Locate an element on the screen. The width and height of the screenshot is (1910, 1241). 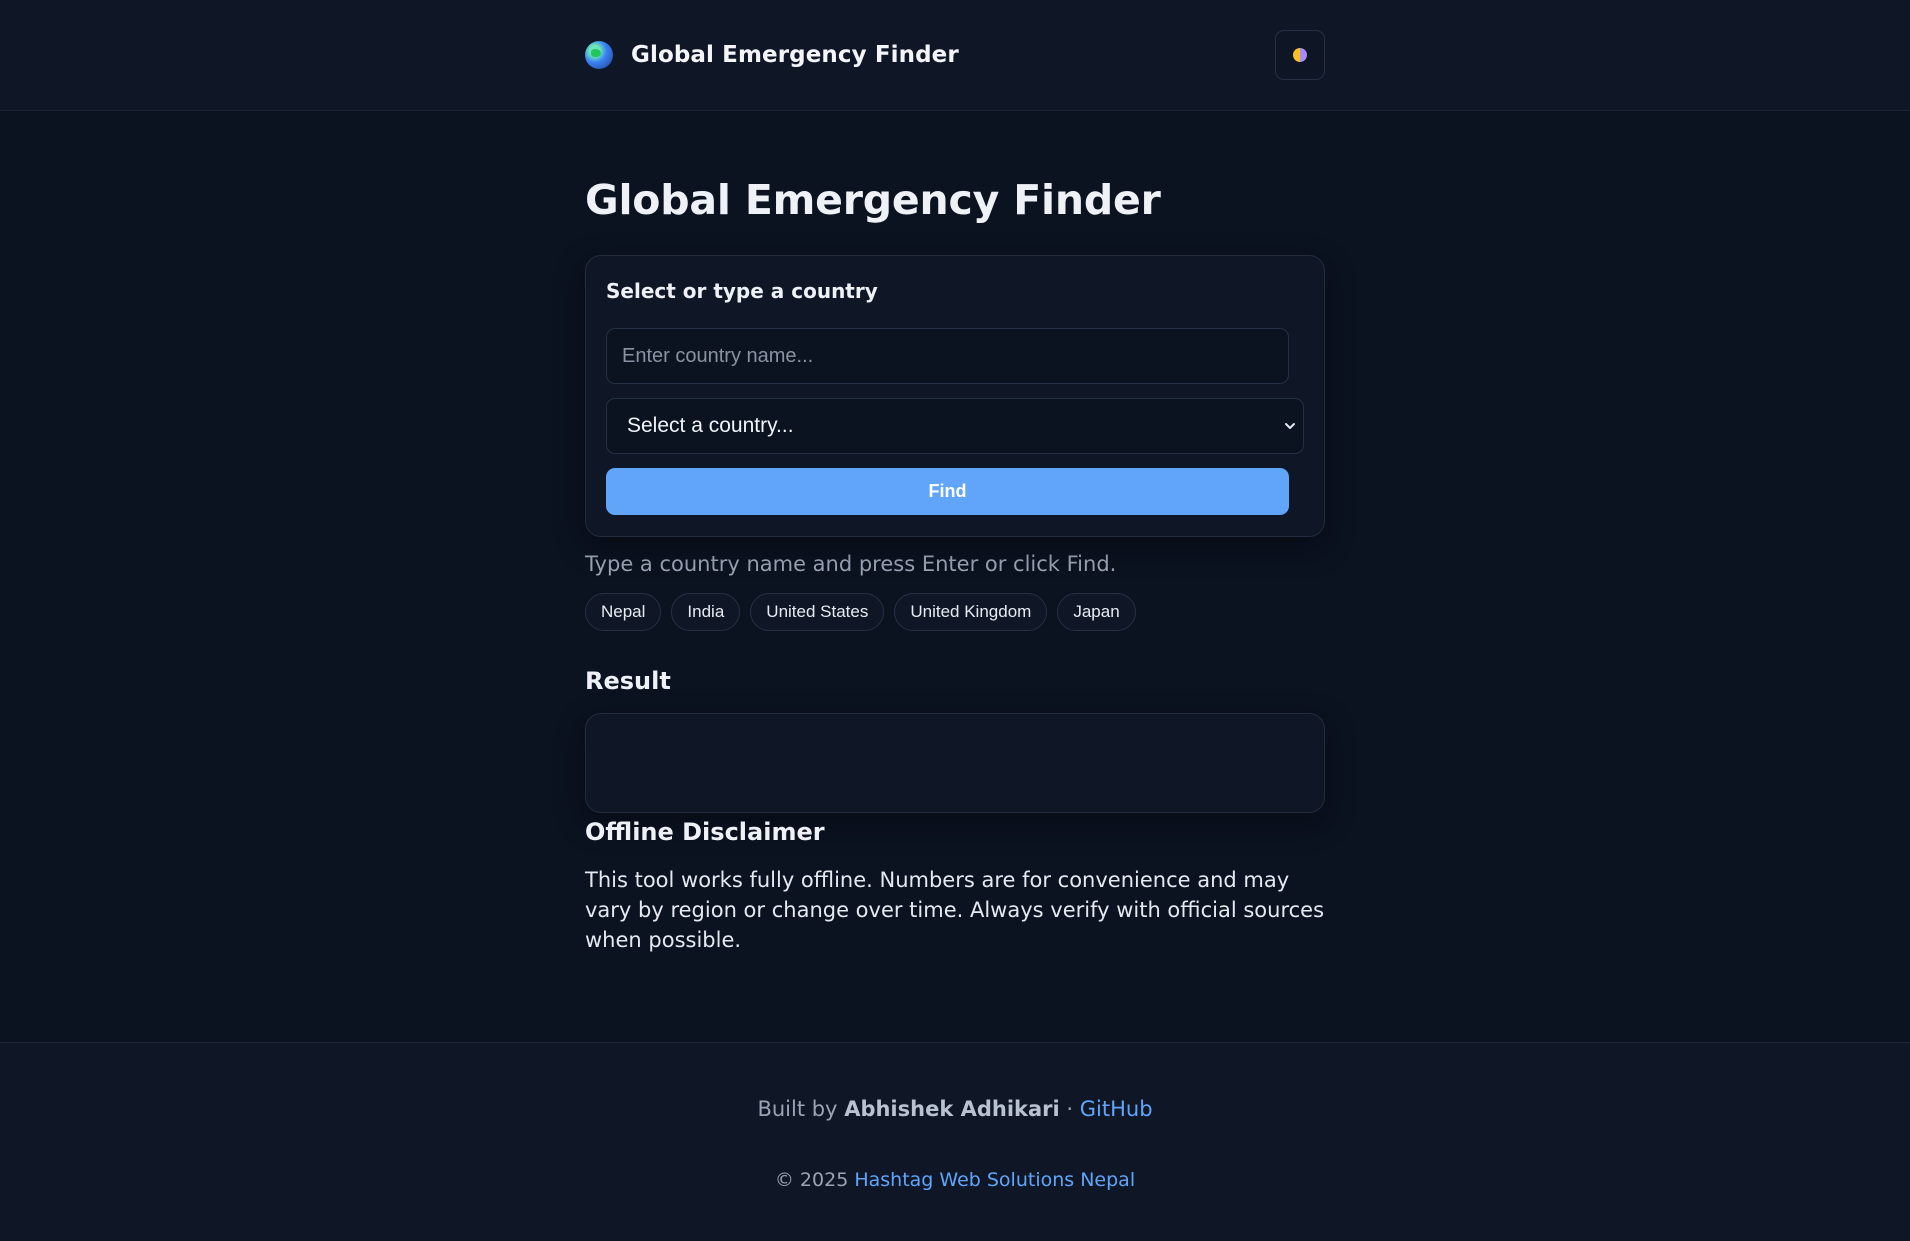
chip-united-kingdom: United Kingdom is located at coordinates (971, 612).